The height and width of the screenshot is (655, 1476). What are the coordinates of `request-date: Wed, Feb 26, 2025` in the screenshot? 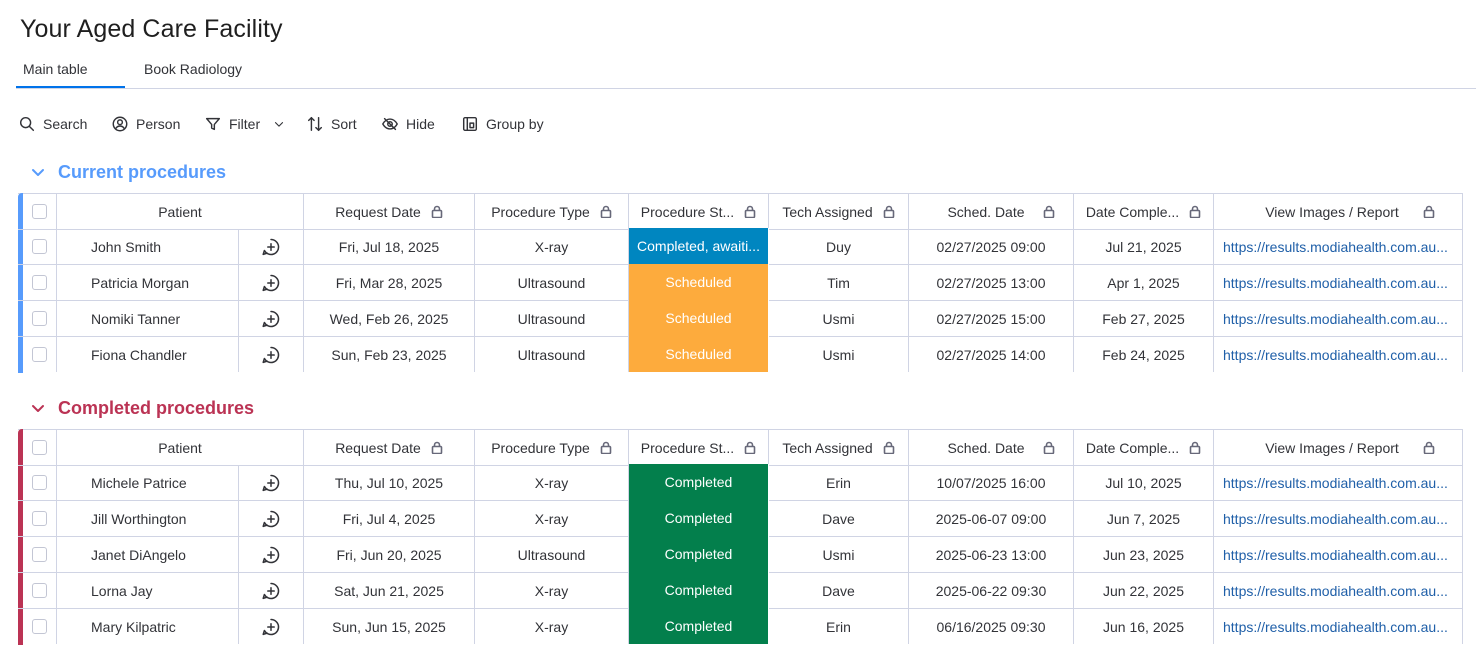 It's located at (389, 318).